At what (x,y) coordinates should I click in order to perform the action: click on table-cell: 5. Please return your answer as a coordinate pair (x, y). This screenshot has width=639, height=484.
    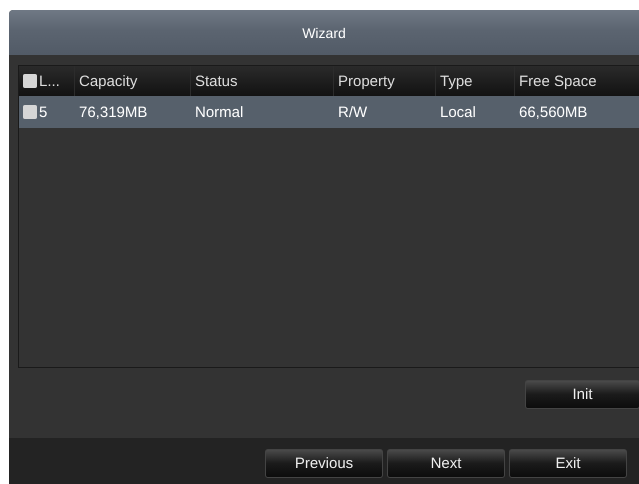
    Looking at the image, I should click on (43, 112).